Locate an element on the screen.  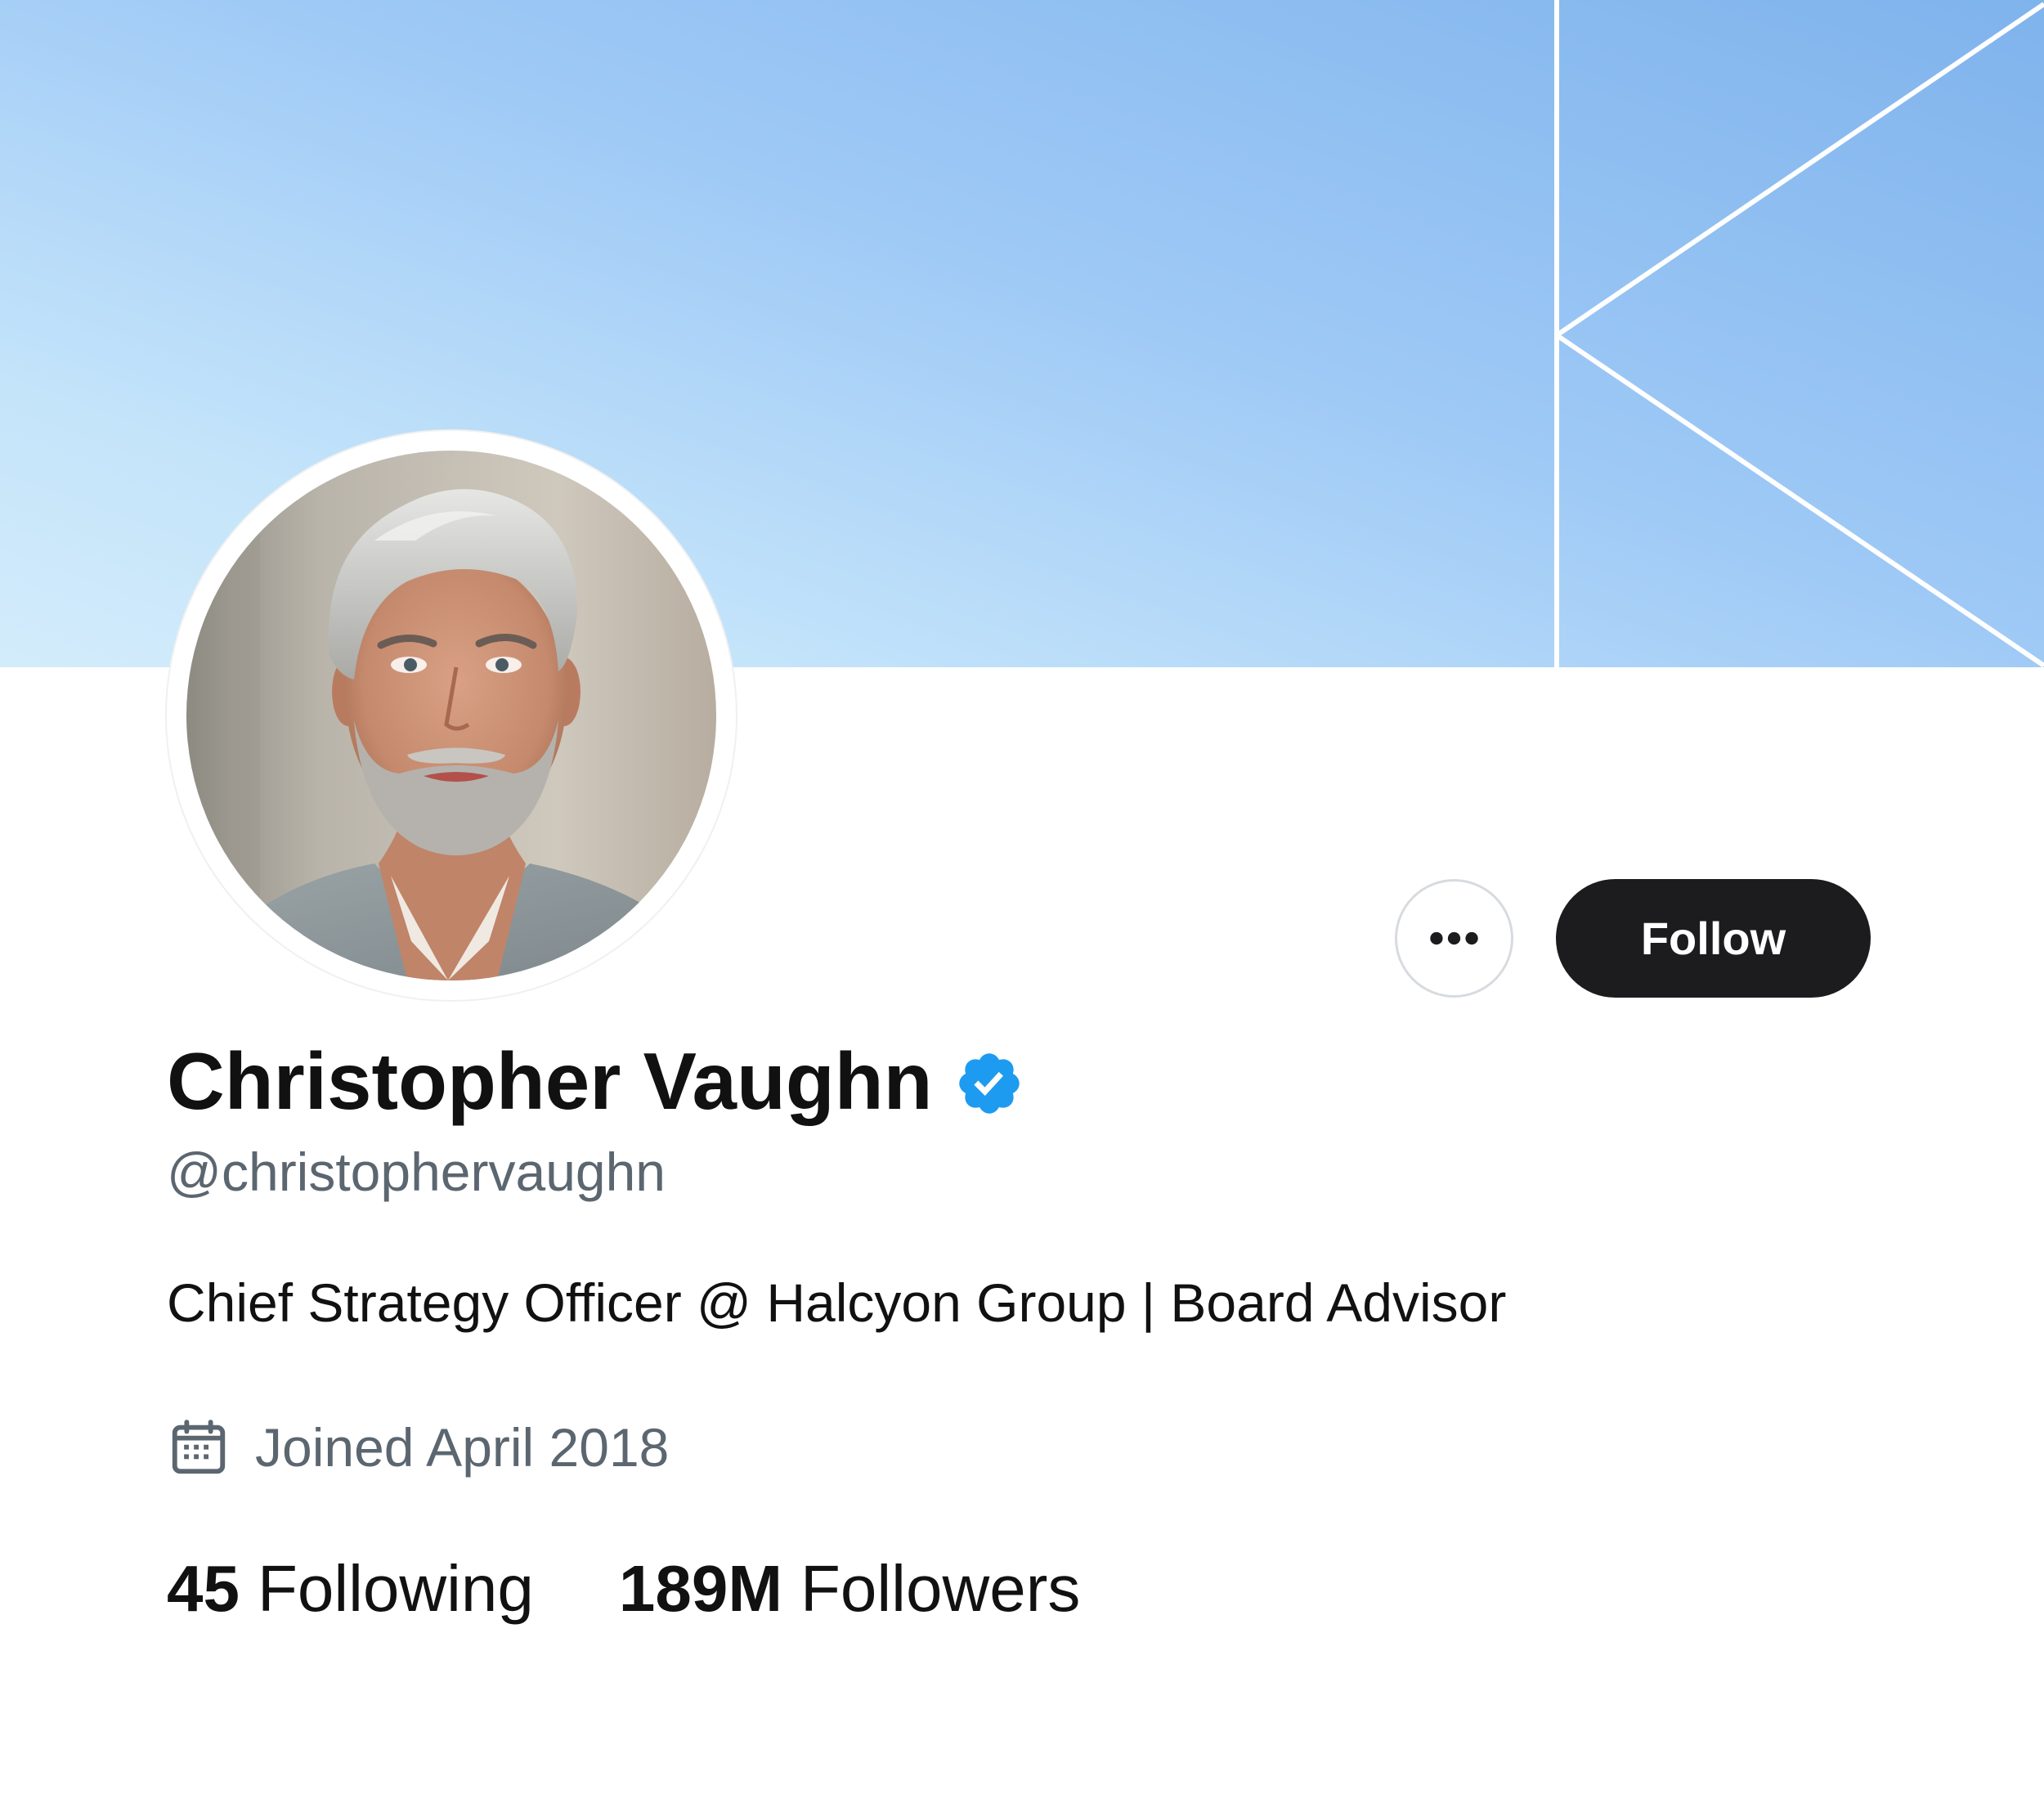
profile-stats: 45 Following 189M Followers is located at coordinates (623, 1589).